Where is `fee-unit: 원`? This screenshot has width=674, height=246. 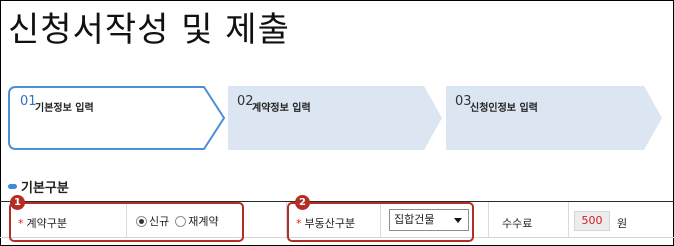 fee-unit: 원 is located at coordinates (622, 223).